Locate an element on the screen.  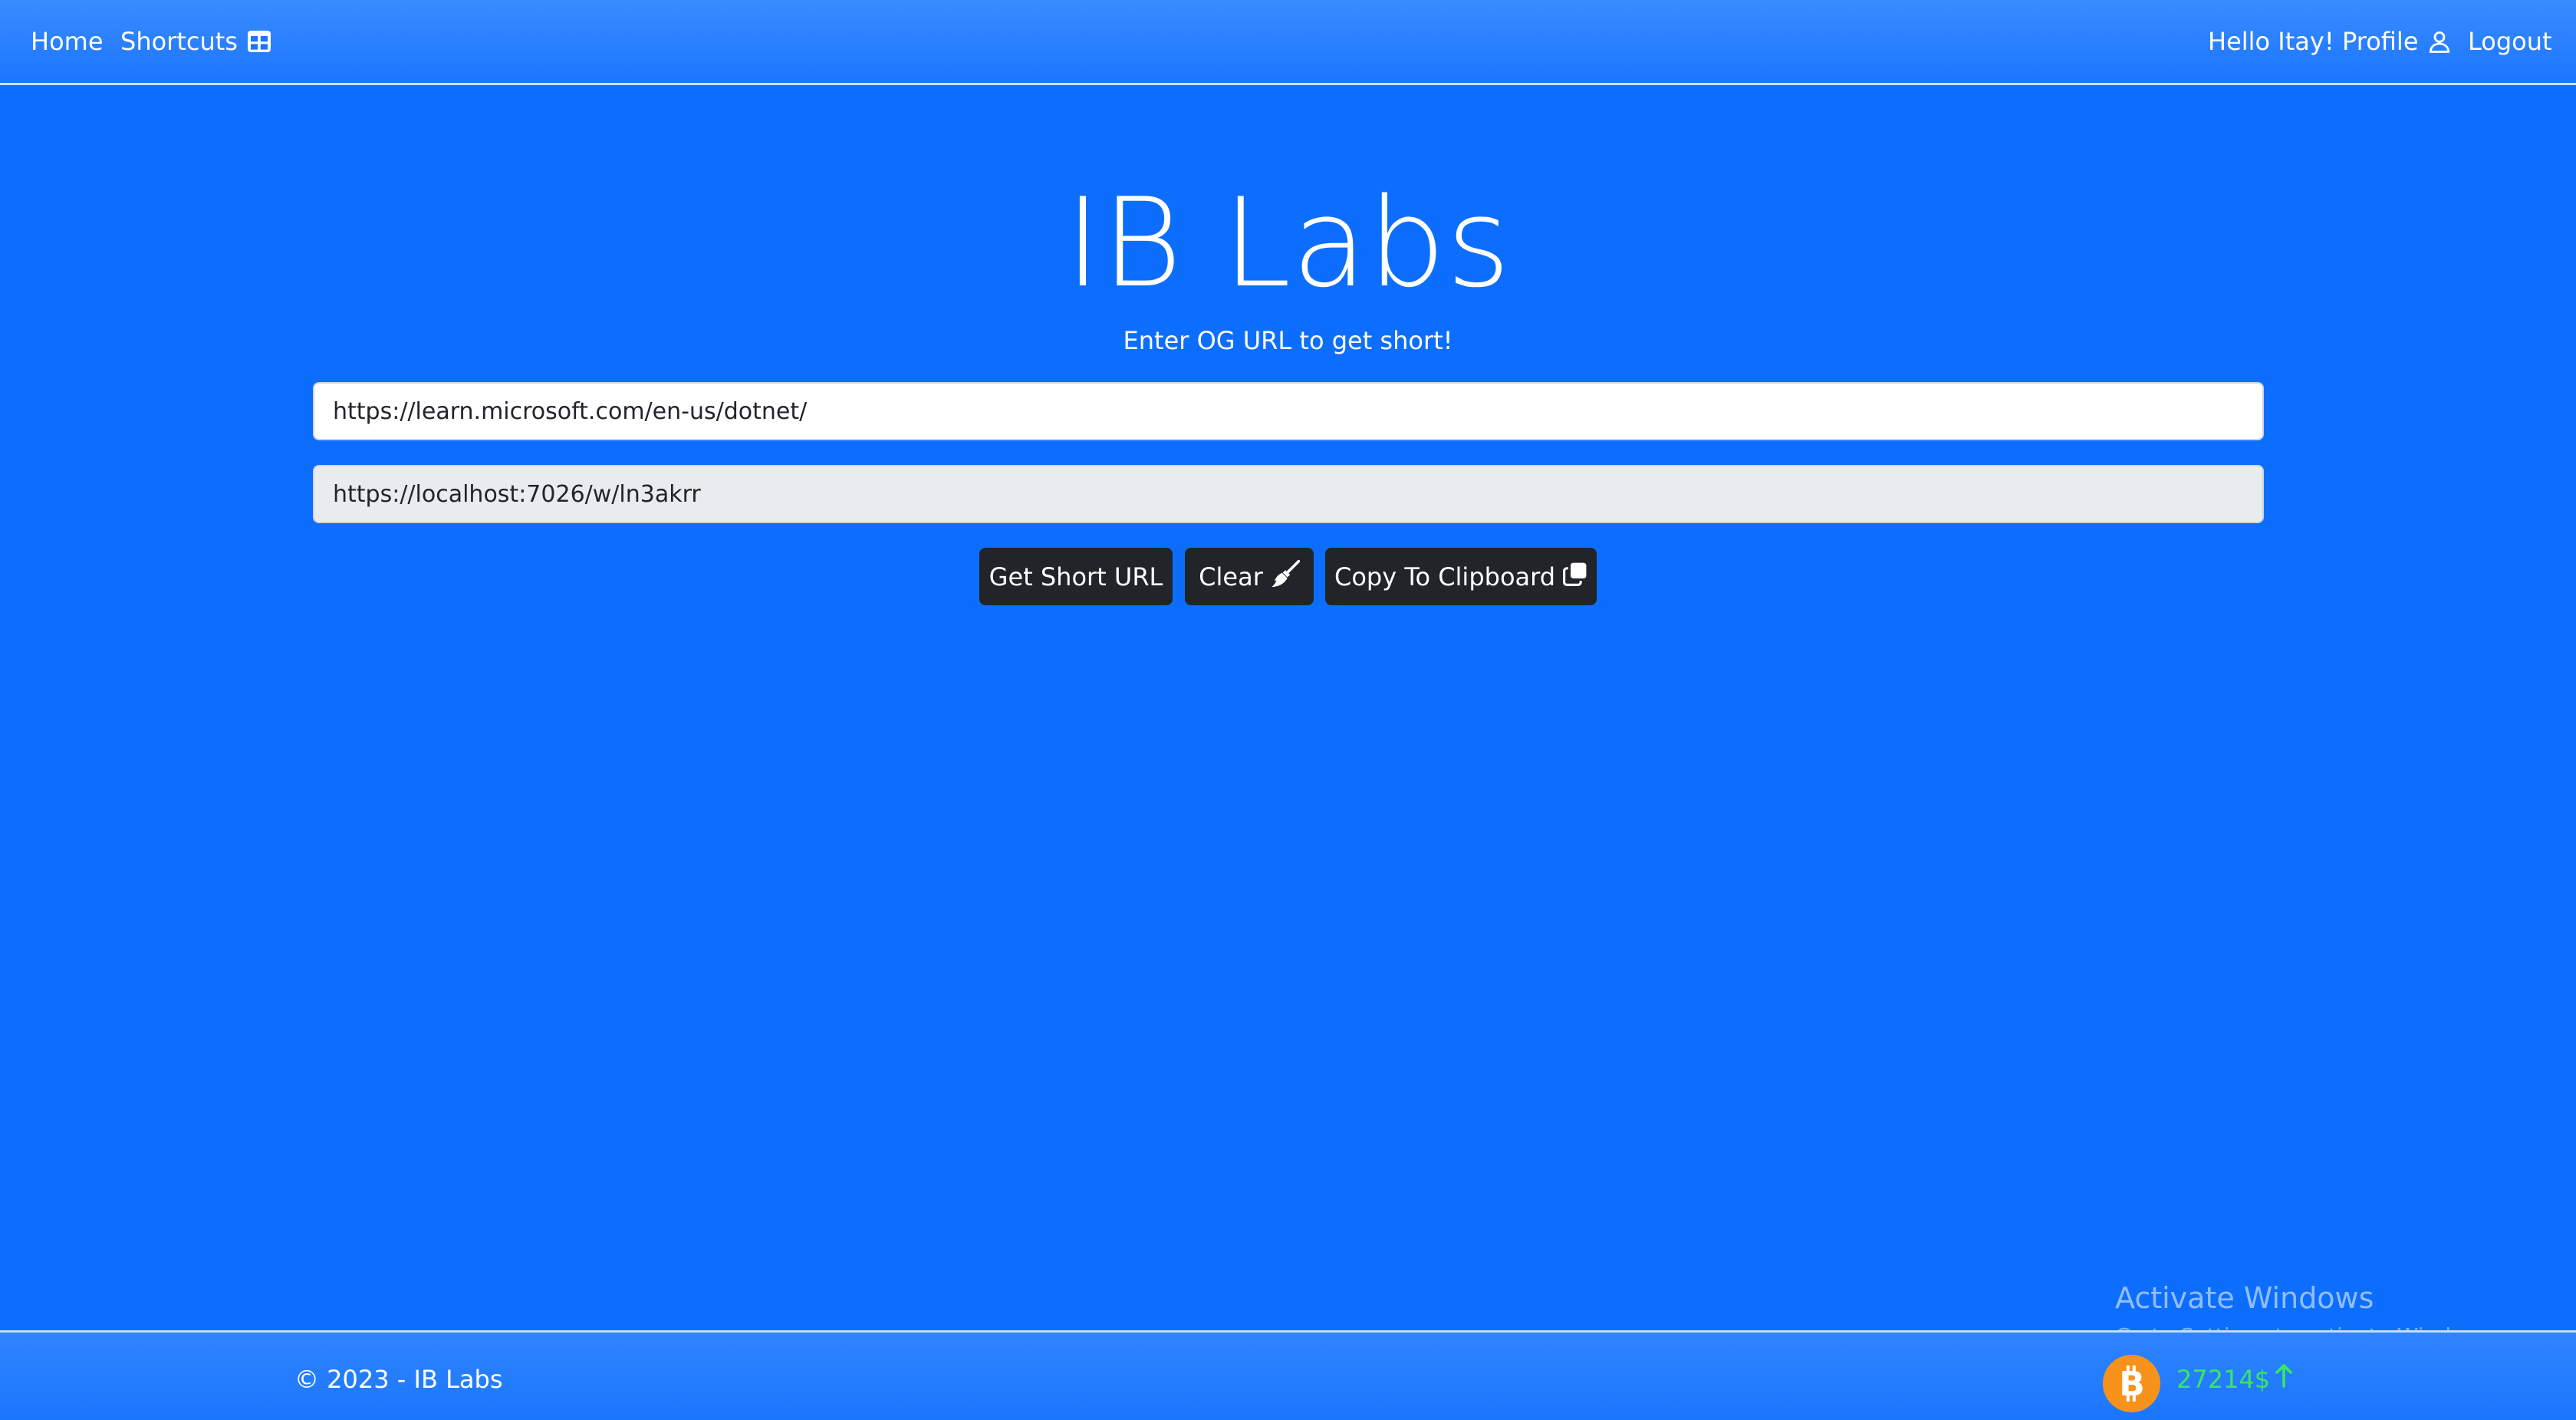
nav-logout-link: Logout is located at coordinates (2510, 41).